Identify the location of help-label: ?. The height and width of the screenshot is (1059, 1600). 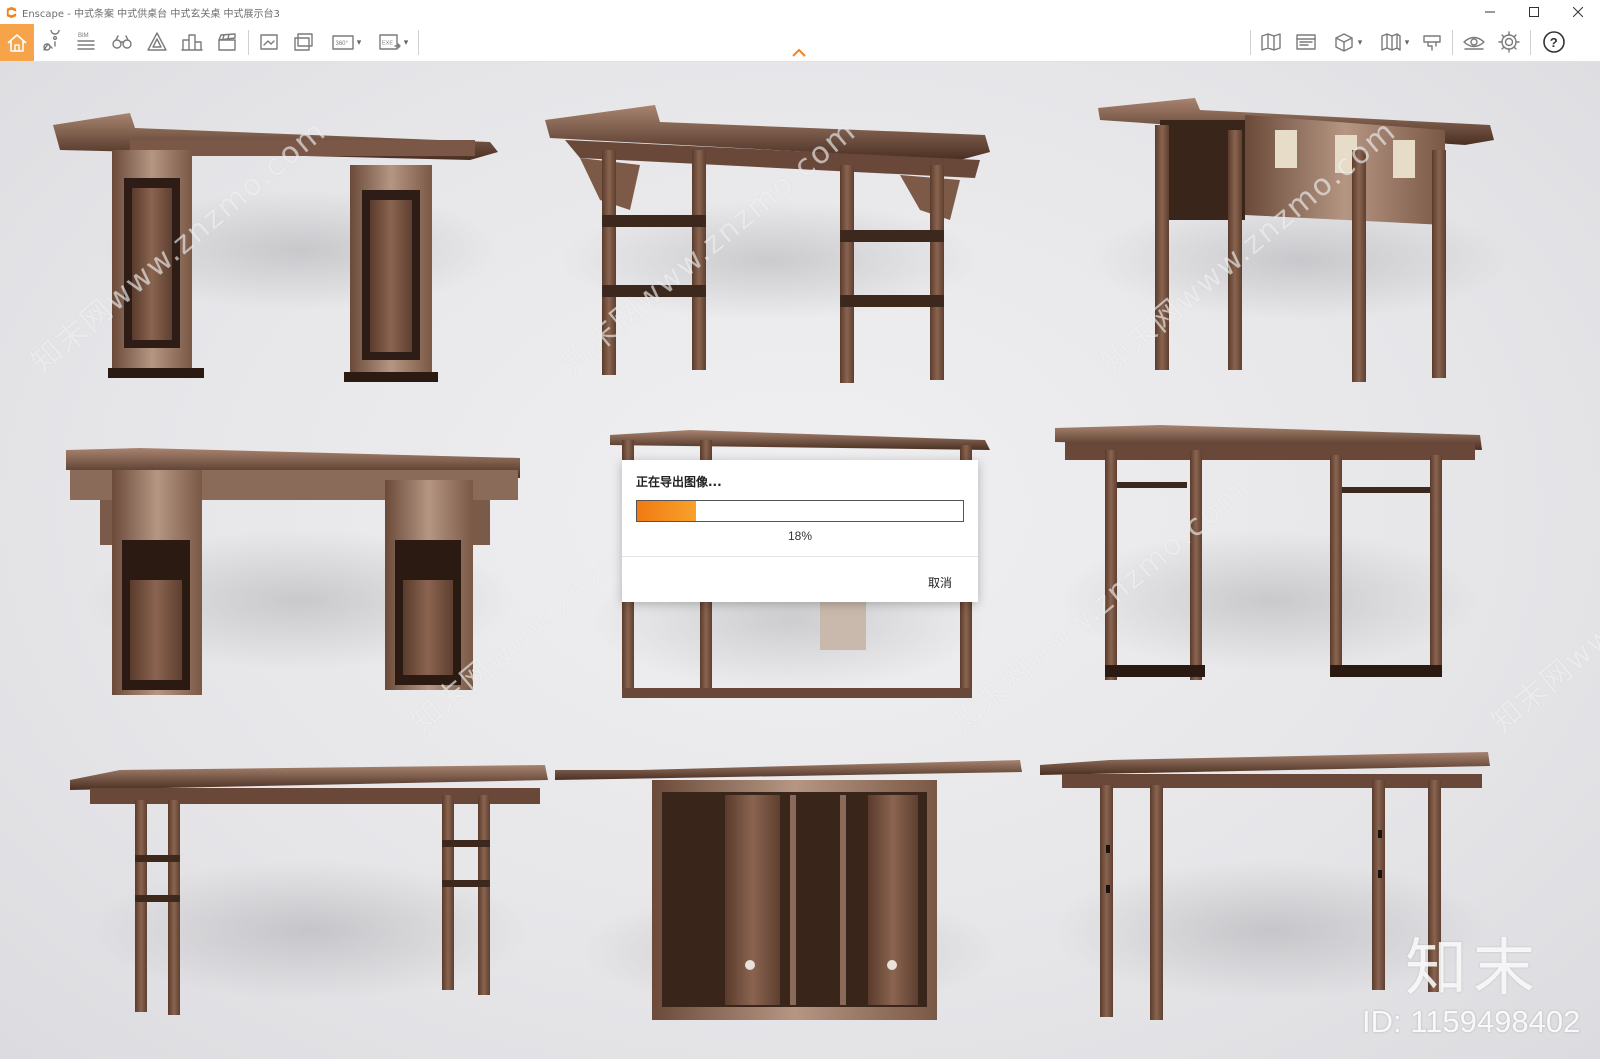
(1554, 42).